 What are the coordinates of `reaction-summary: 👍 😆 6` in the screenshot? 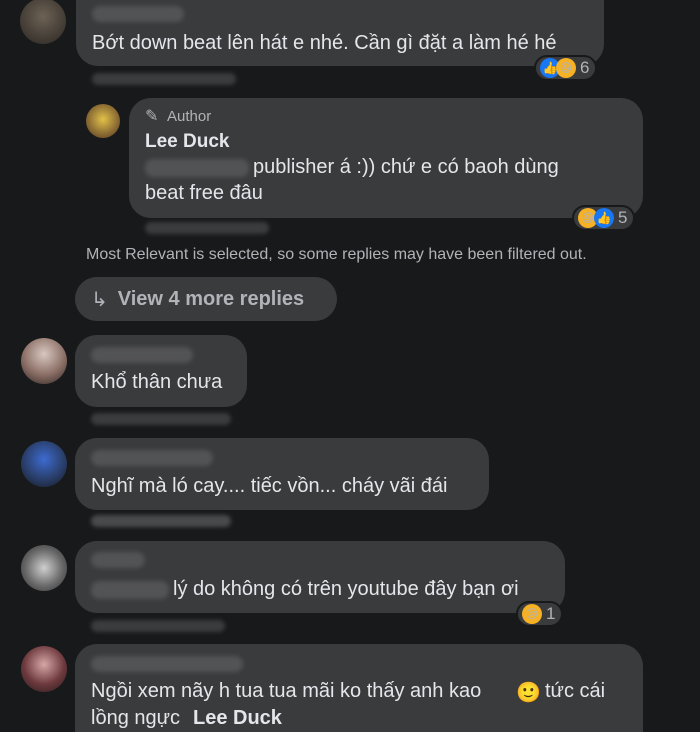 It's located at (566, 68).